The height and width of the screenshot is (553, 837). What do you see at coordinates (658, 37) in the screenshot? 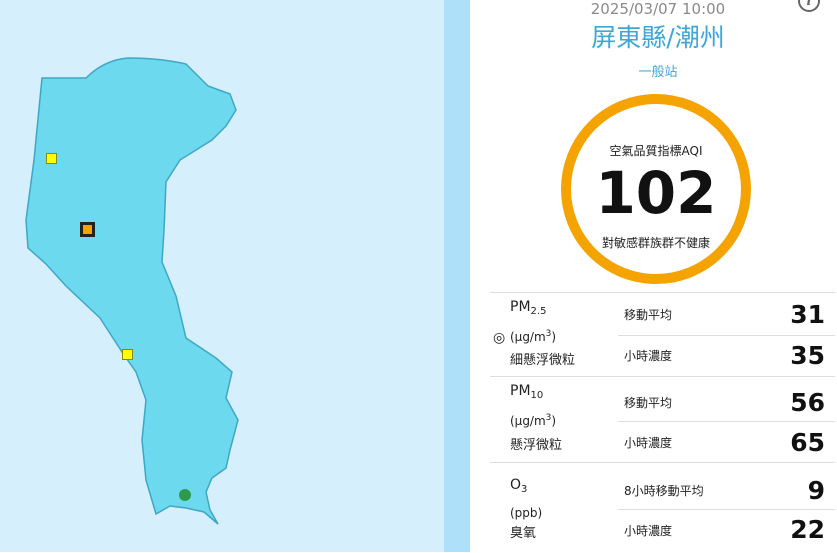
I see `site-name: 屏東縣/潮州` at bounding box center [658, 37].